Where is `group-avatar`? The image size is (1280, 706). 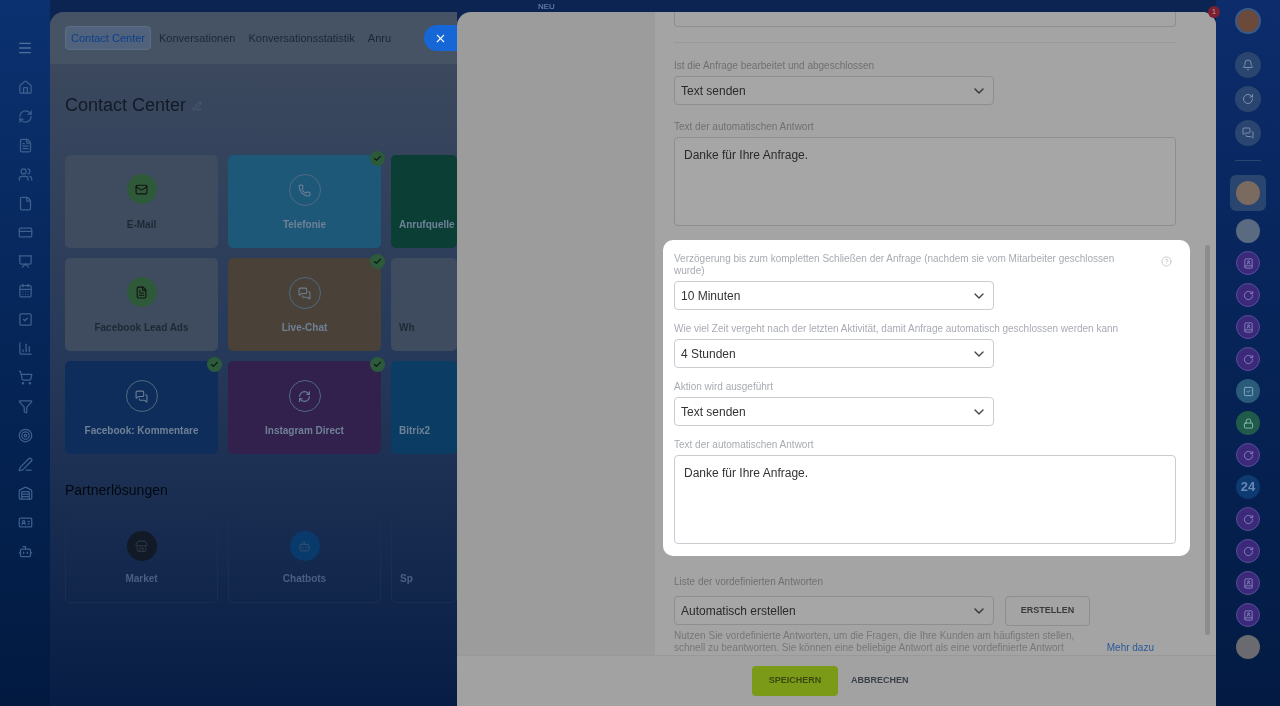
group-avatar is located at coordinates (1248, 231).